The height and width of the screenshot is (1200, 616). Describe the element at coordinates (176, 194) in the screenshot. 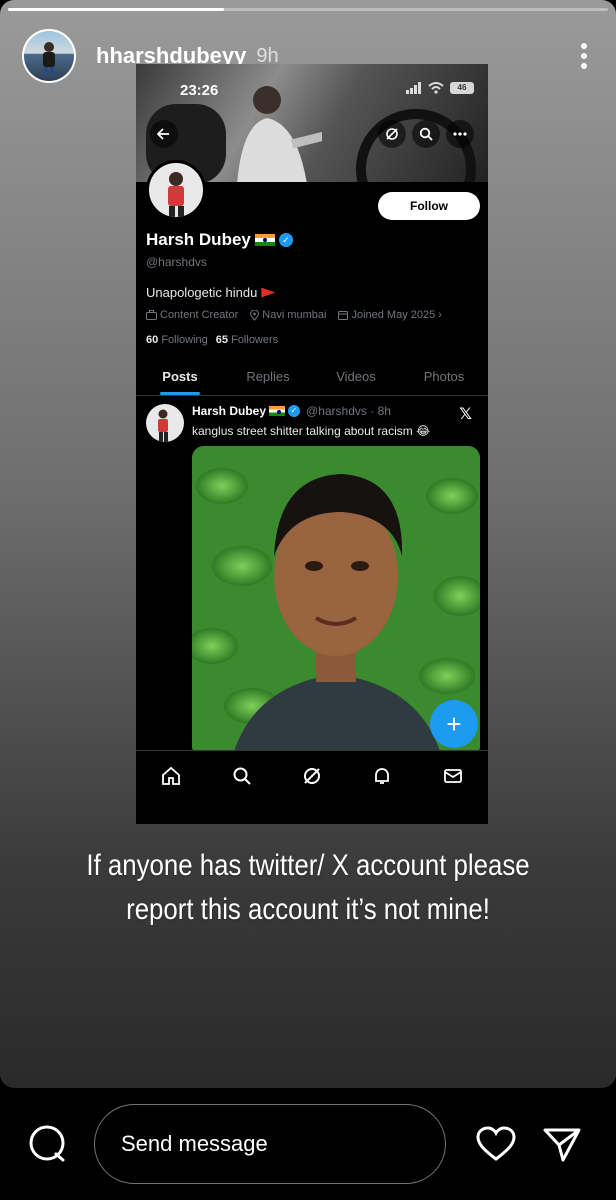

I see `profile-person-photo` at that location.